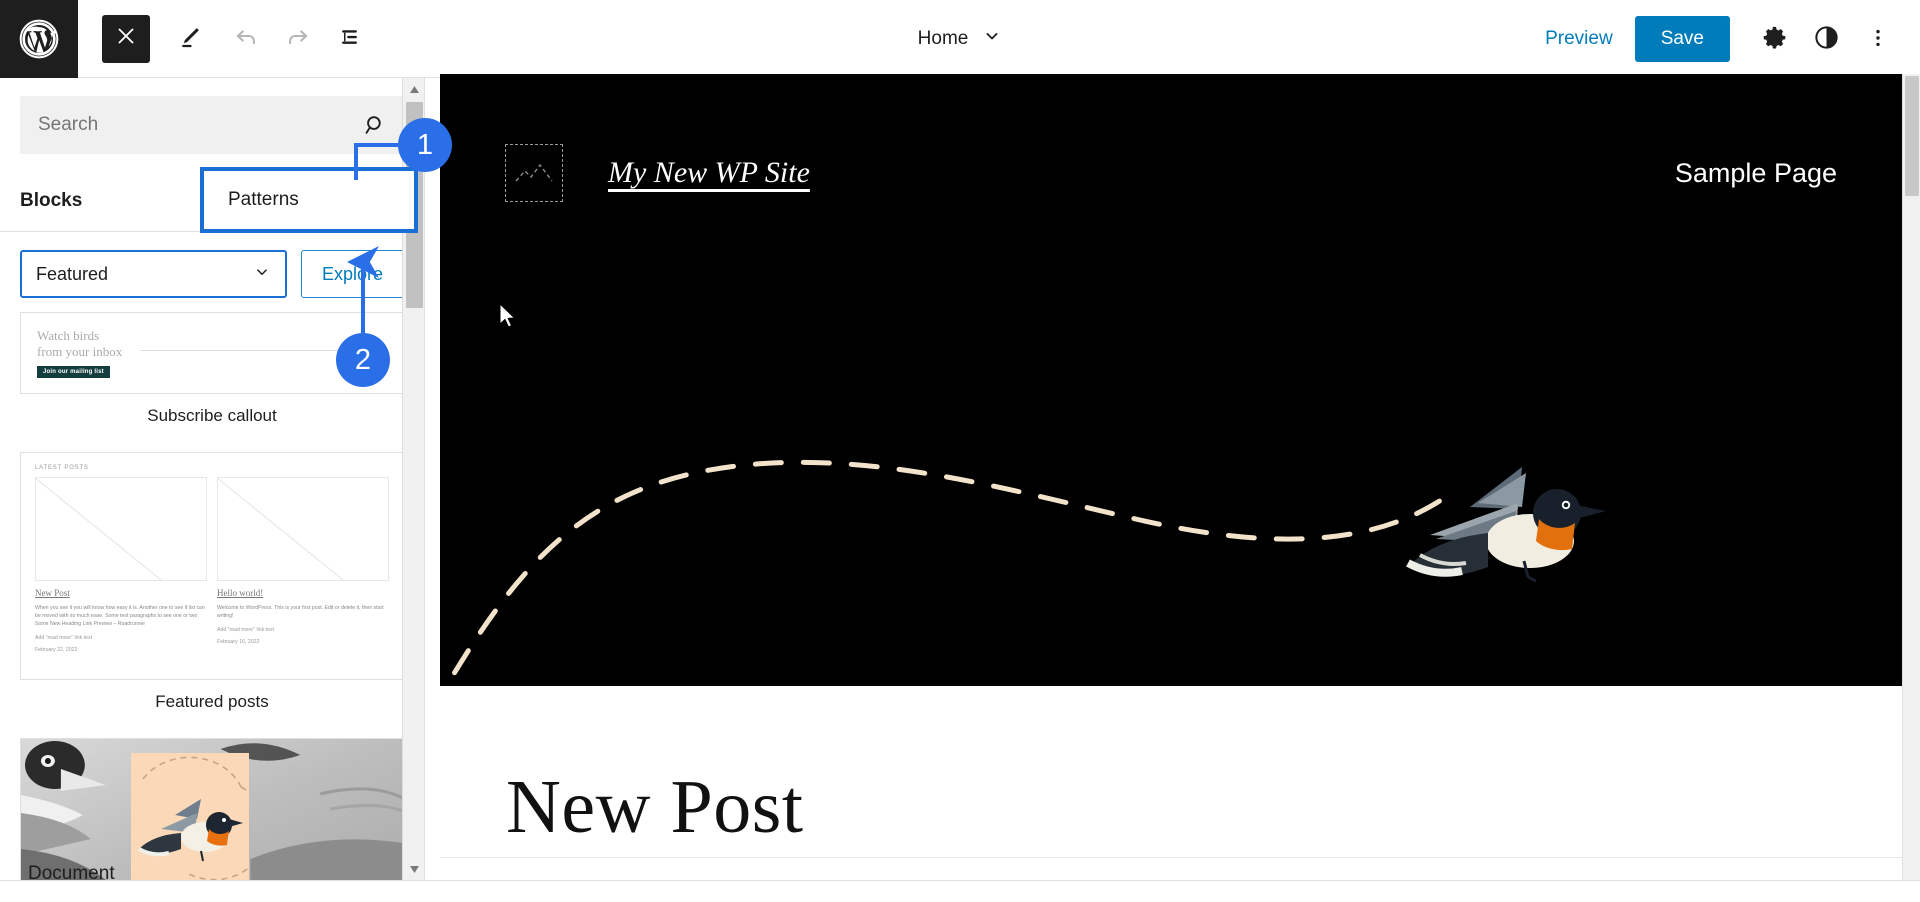 The image size is (1920, 902). I want to click on document-title-label: Home, so click(943, 38).